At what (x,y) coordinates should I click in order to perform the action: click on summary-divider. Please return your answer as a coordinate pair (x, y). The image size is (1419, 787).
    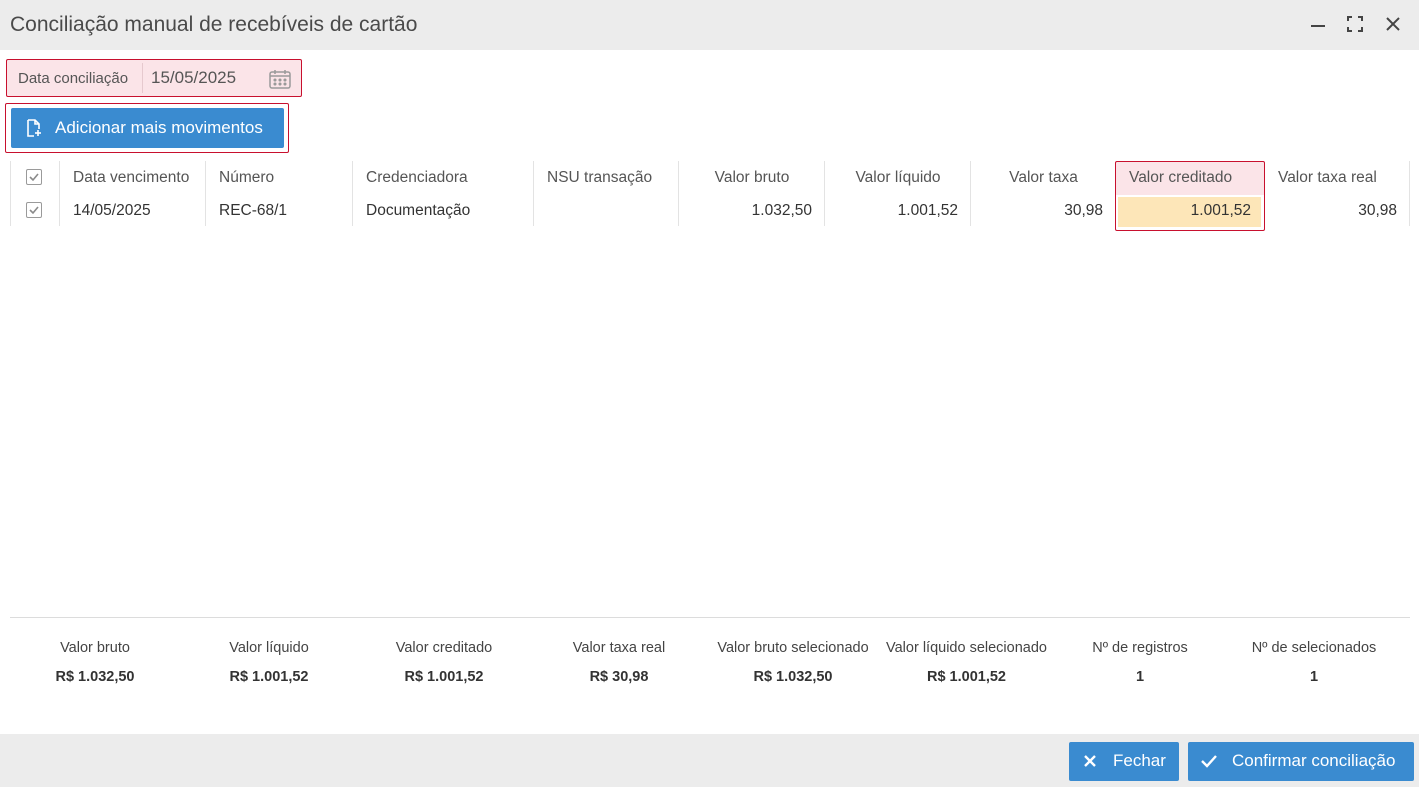
    Looking at the image, I should click on (710, 617).